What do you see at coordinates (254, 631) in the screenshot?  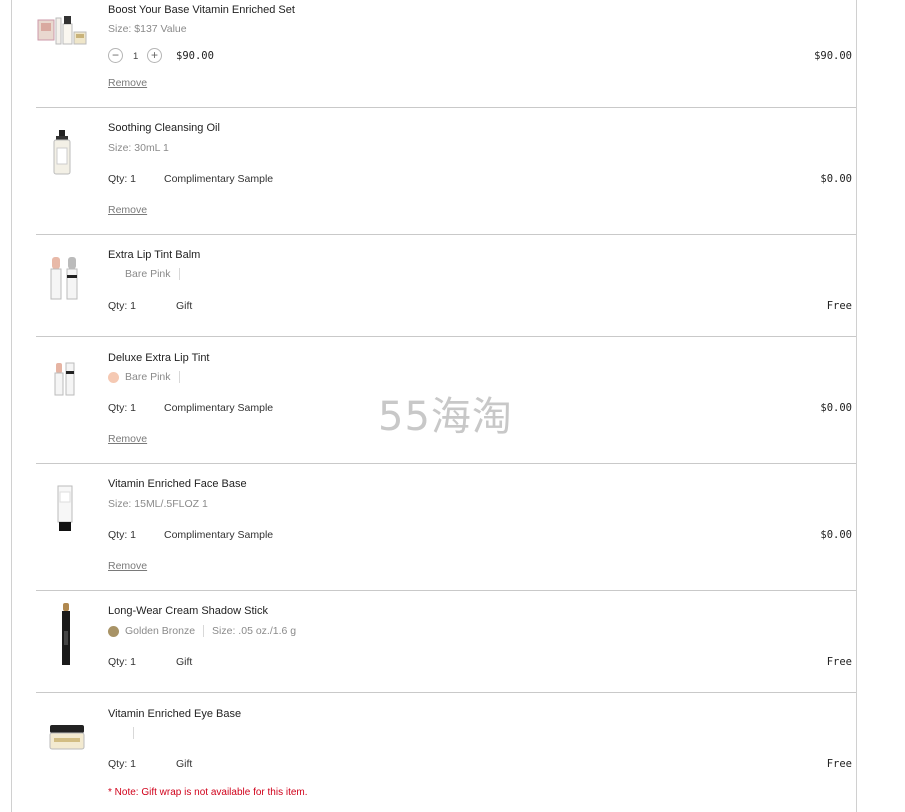 I see `product-size: Size: .05 oz./1.6 g` at bounding box center [254, 631].